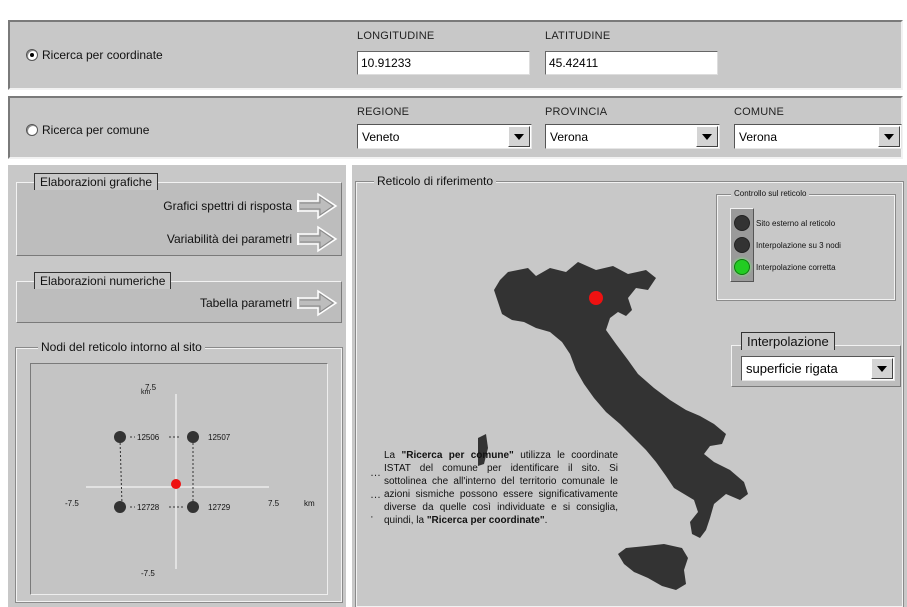 Image resolution: width=907 pixels, height=607 pixels. I want to click on info-text-segment: ., so click(546, 520).